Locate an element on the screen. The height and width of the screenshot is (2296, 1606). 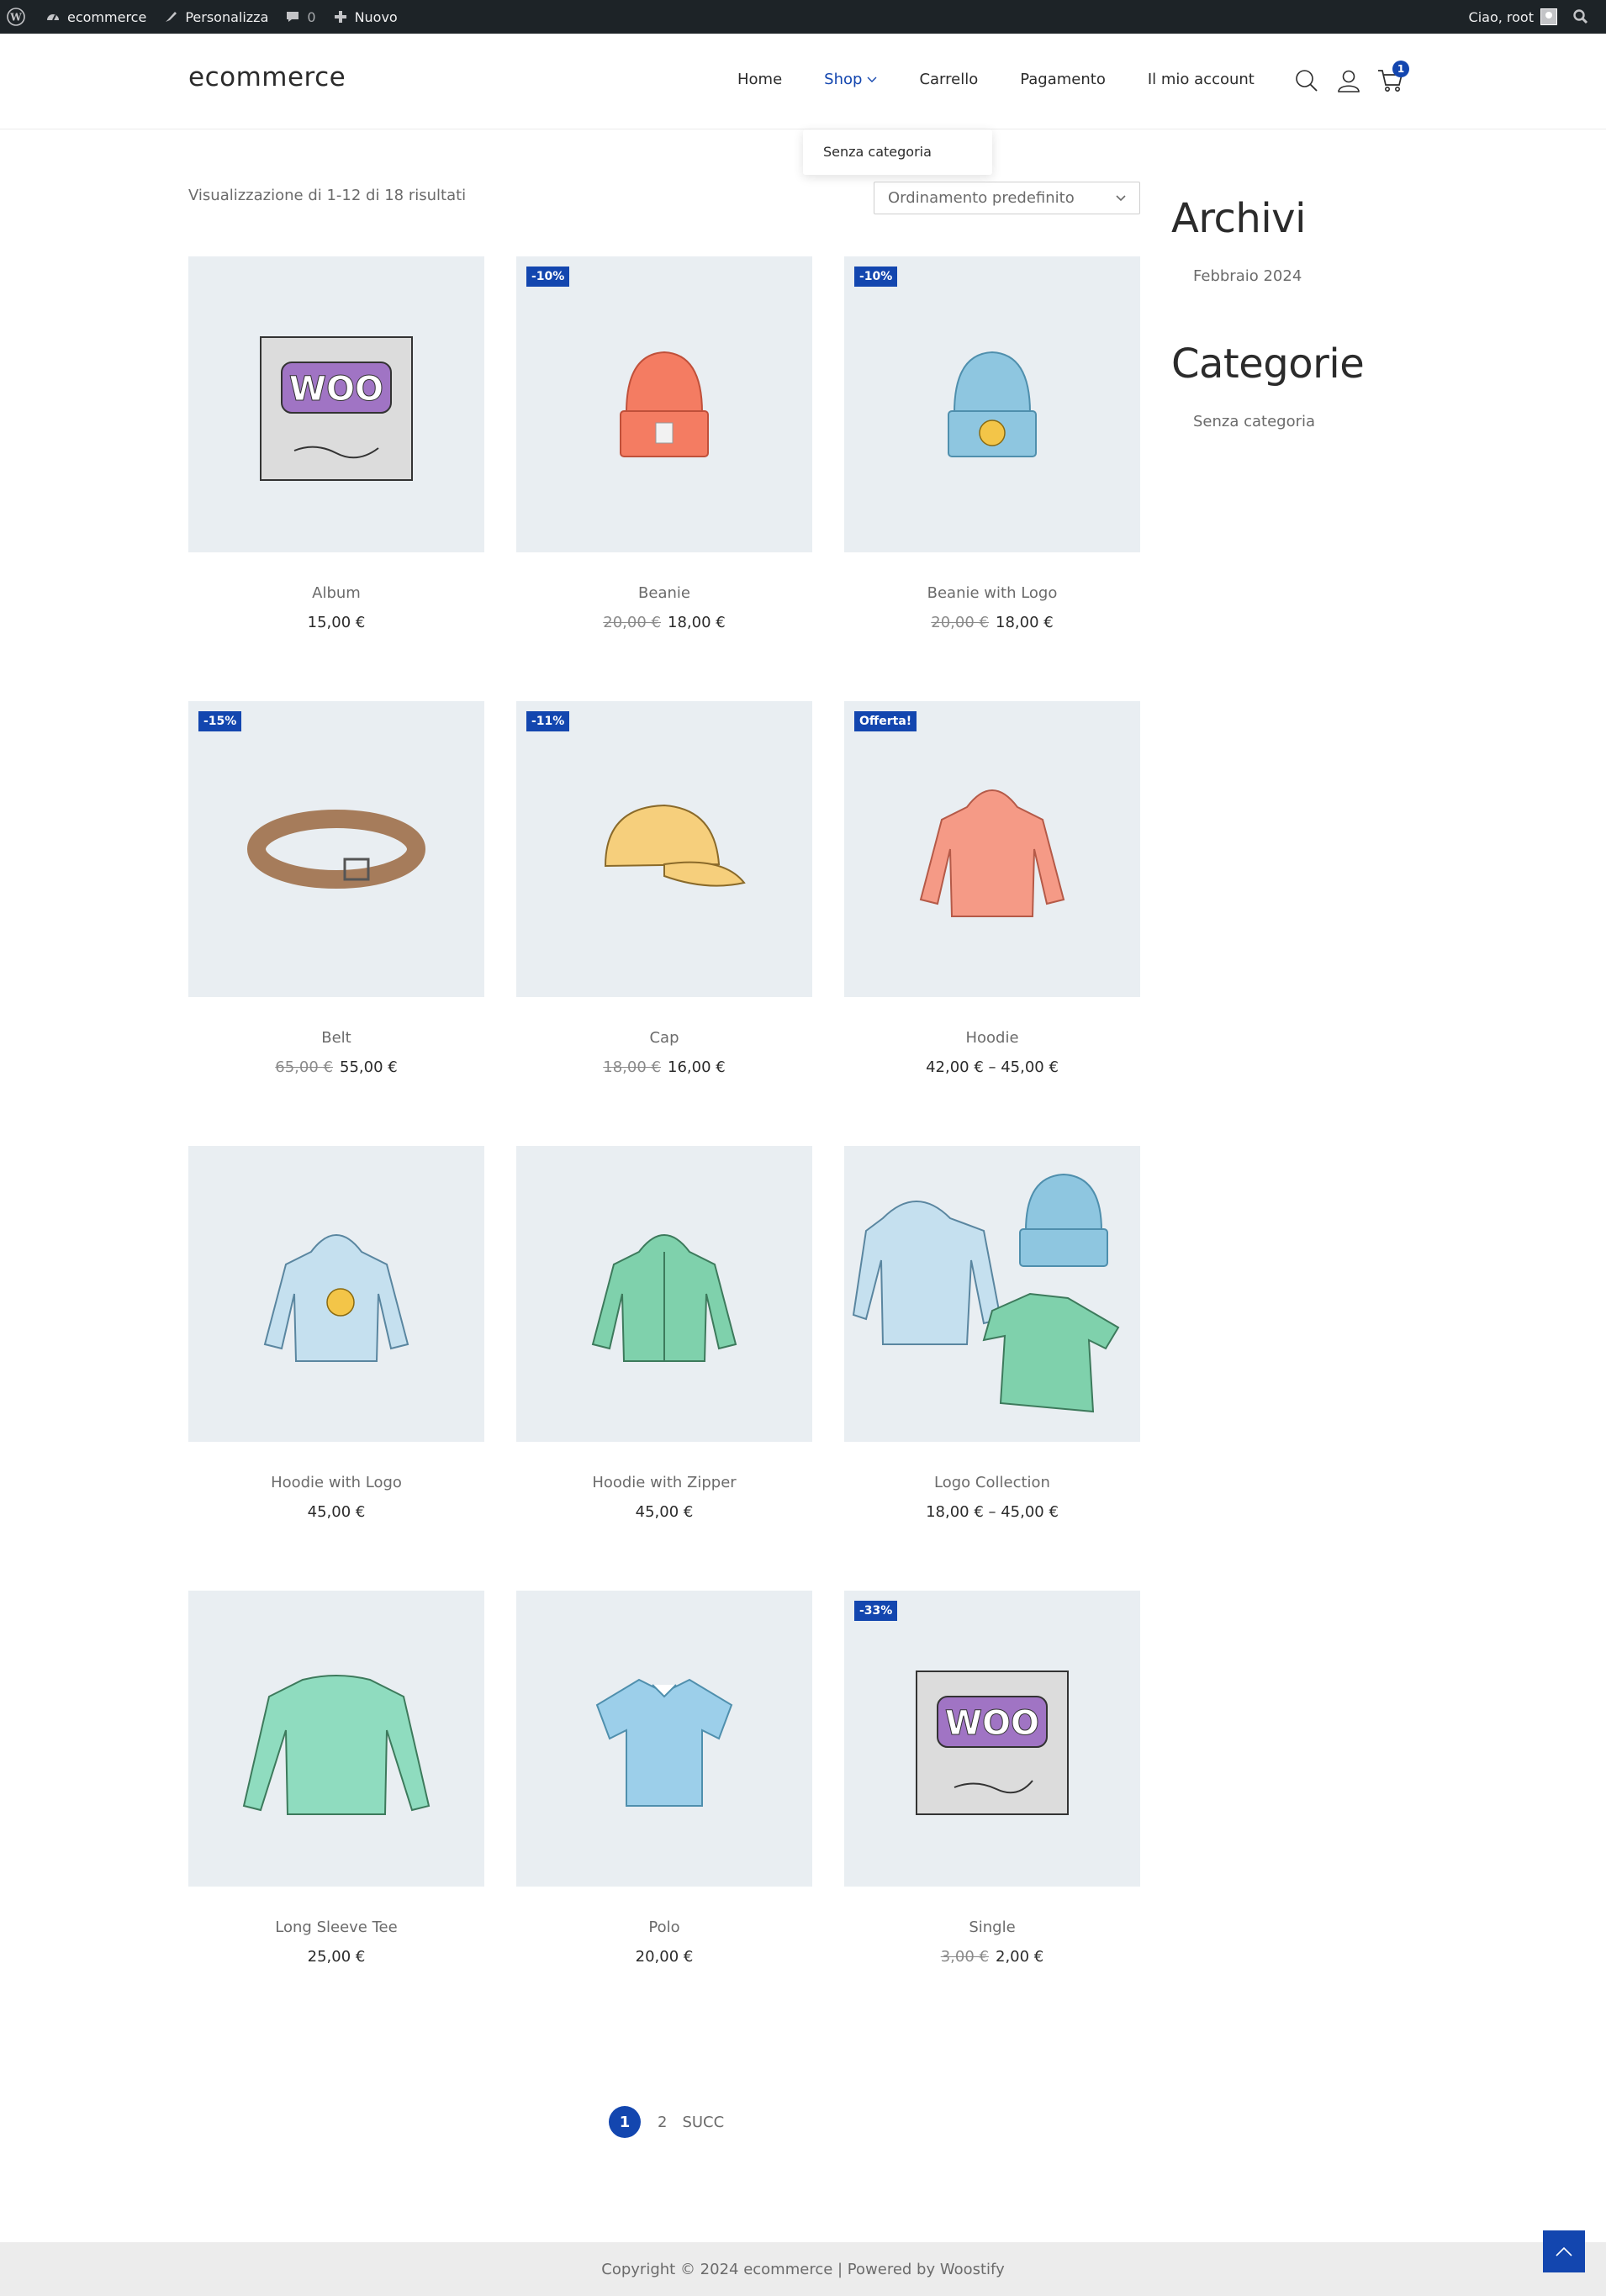
new-label: Nuovo is located at coordinates (376, 16).